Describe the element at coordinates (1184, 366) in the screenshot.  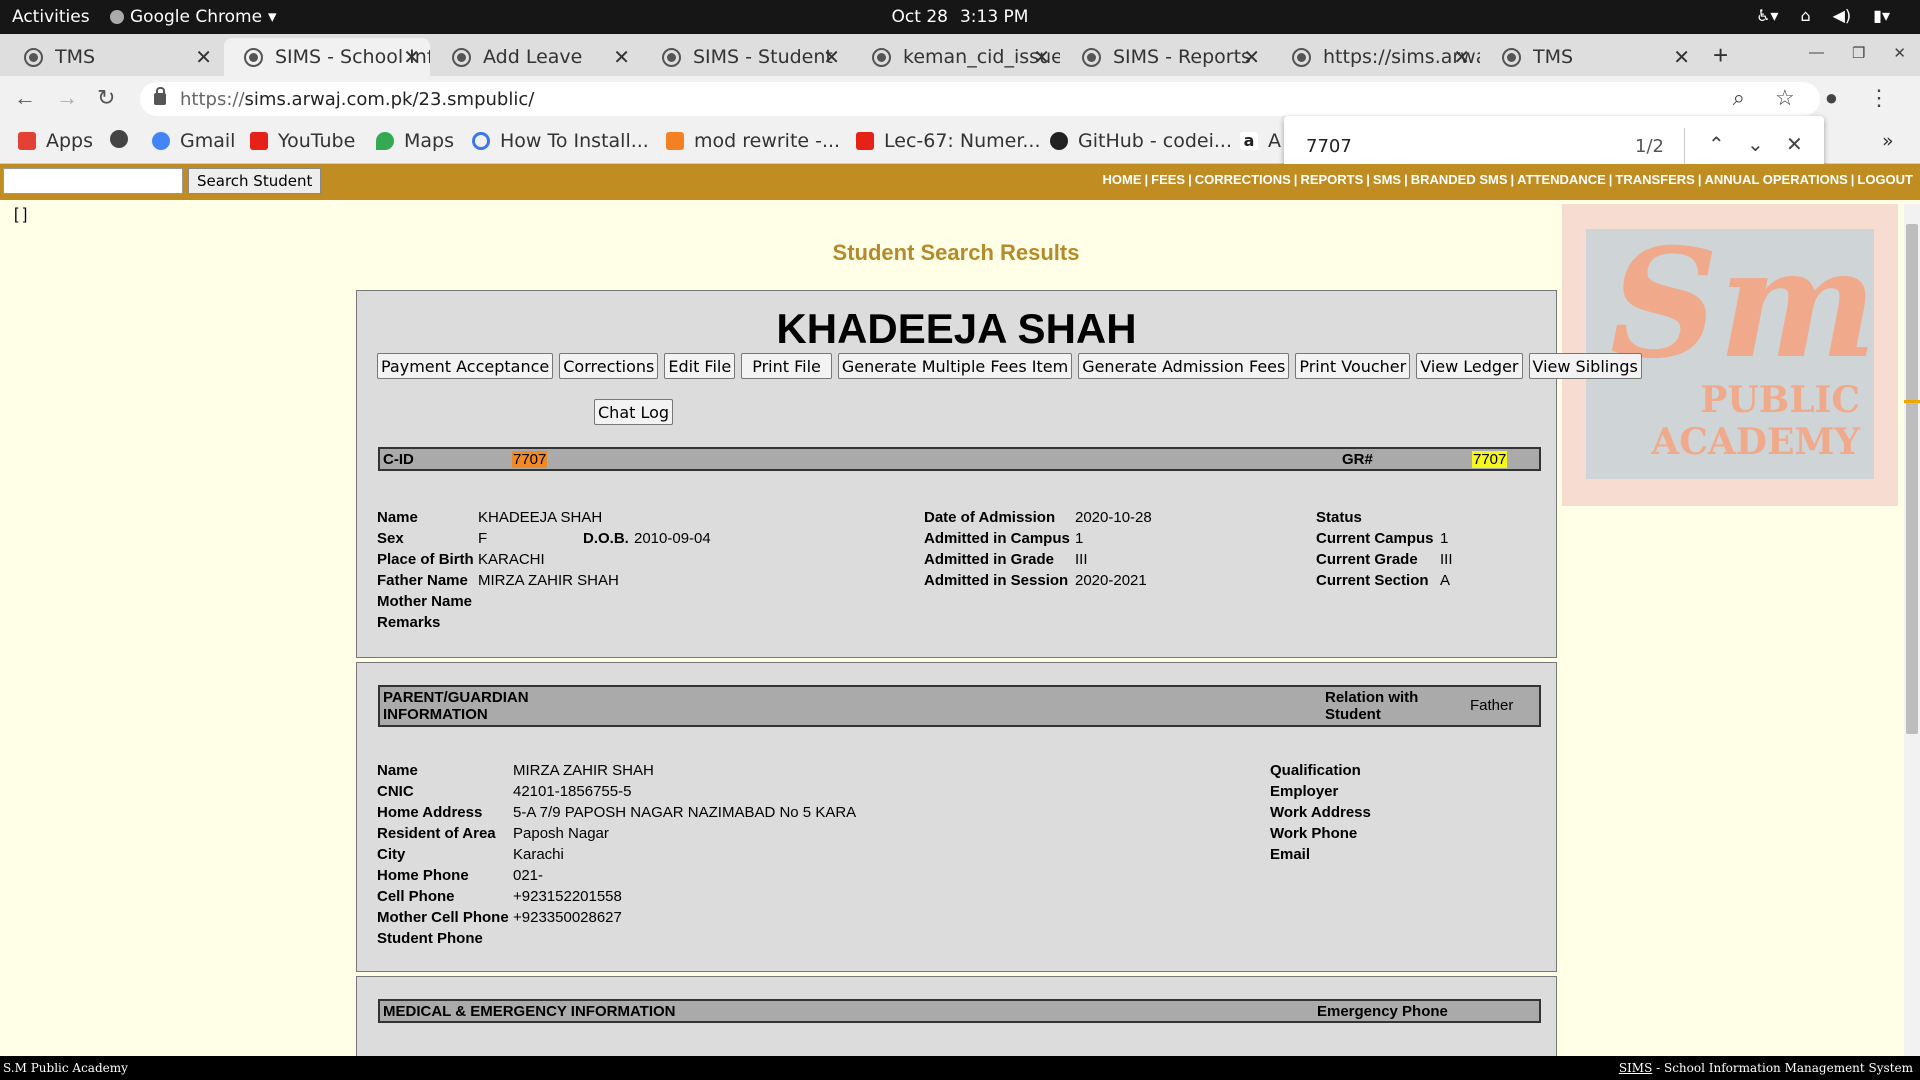
I see `generate-admission-fees-button: Generate Admission Fees` at that location.